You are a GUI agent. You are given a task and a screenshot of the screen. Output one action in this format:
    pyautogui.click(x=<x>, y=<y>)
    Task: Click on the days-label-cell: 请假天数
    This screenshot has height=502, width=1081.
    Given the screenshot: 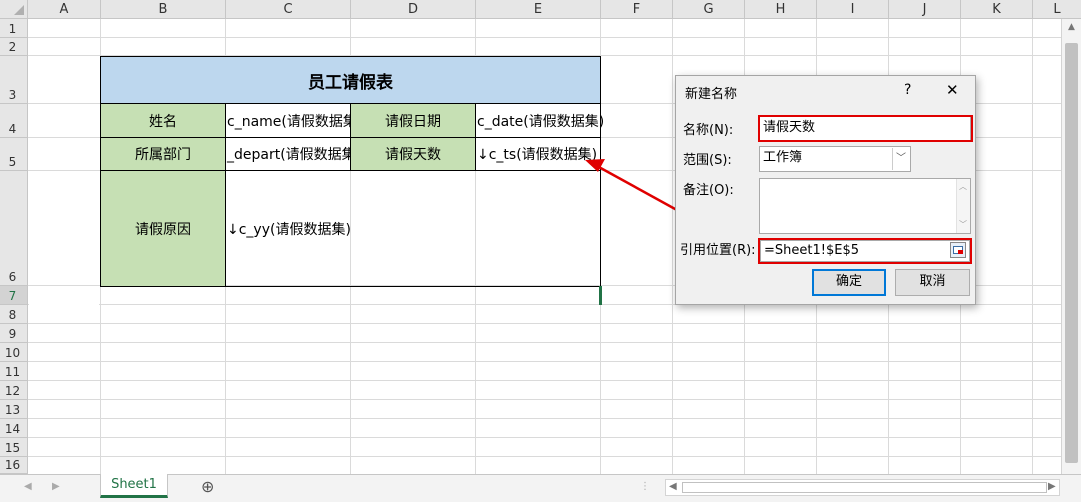 What is the action you would take?
    pyautogui.click(x=413, y=154)
    